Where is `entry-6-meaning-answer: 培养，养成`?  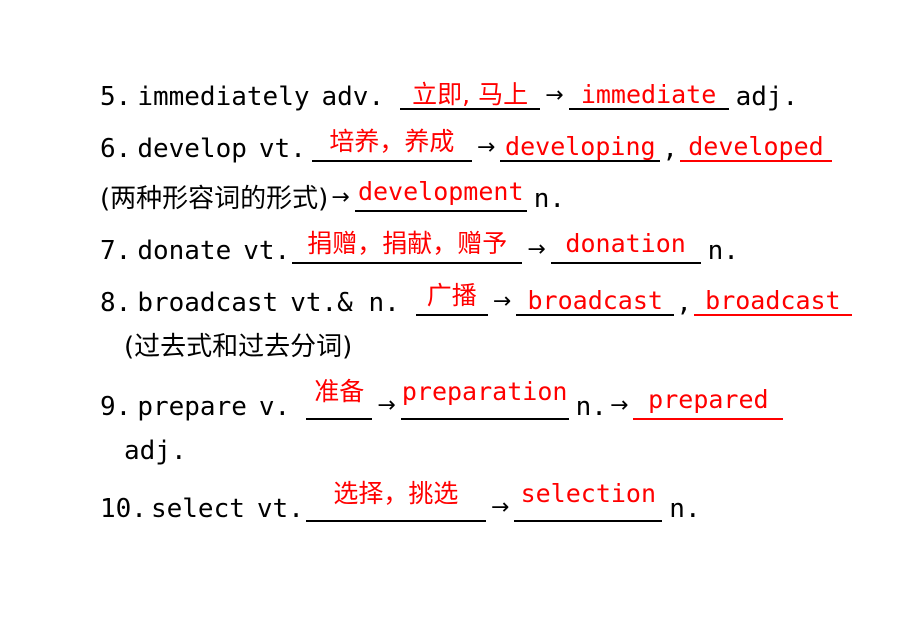 entry-6-meaning-answer: 培养，养成 is located at coordinates (392, 141).